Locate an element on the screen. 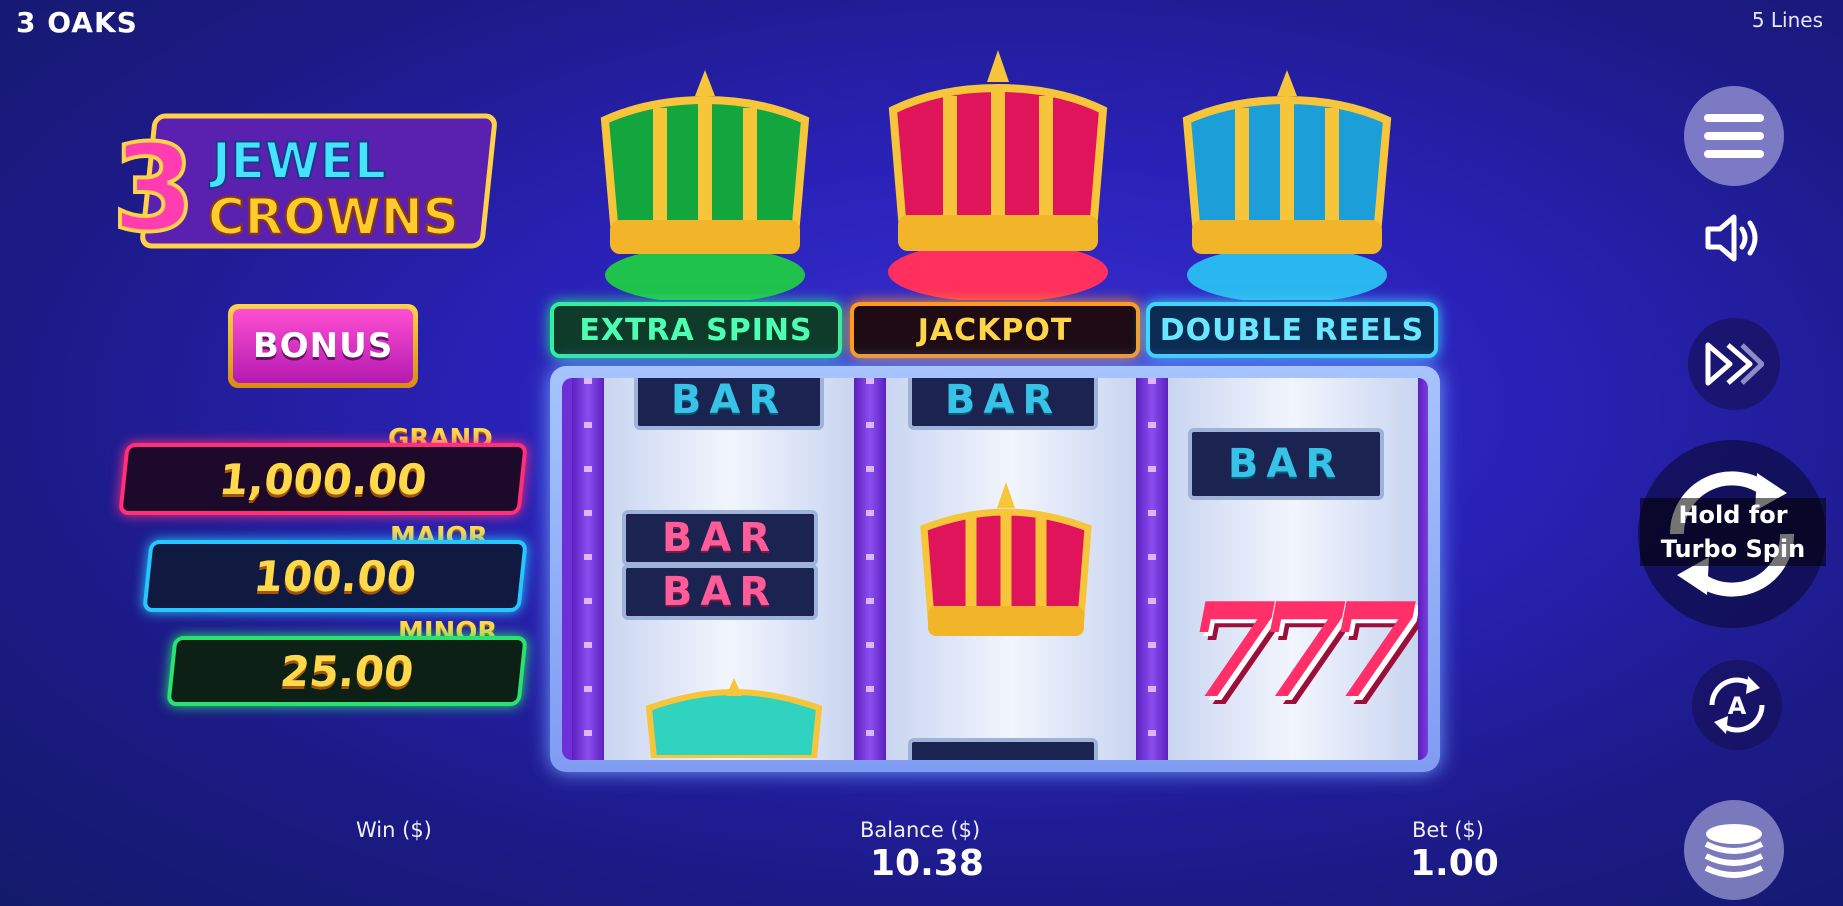  jackpot-major-value: 100.00 is located at coordinates (335, 576).